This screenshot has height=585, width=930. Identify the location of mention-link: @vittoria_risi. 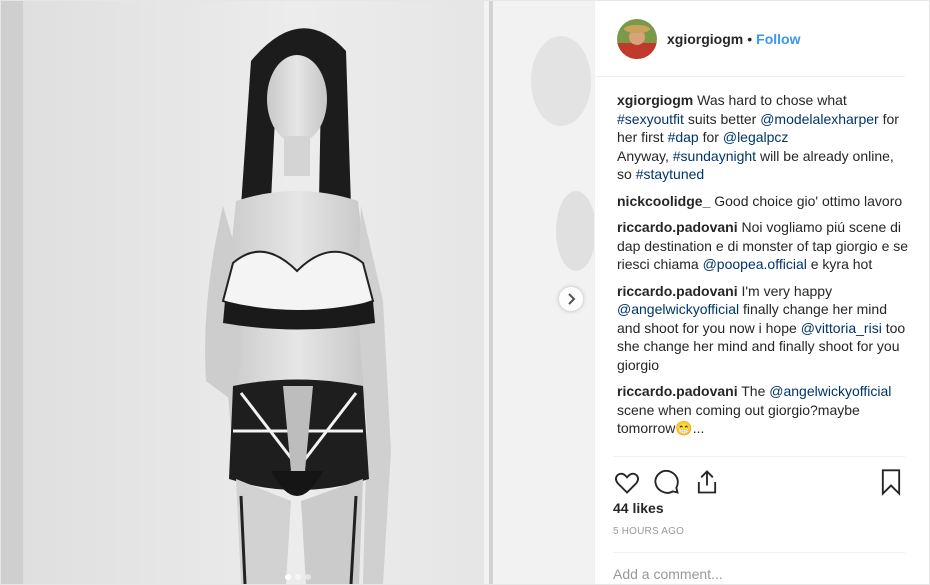
(841, 328).